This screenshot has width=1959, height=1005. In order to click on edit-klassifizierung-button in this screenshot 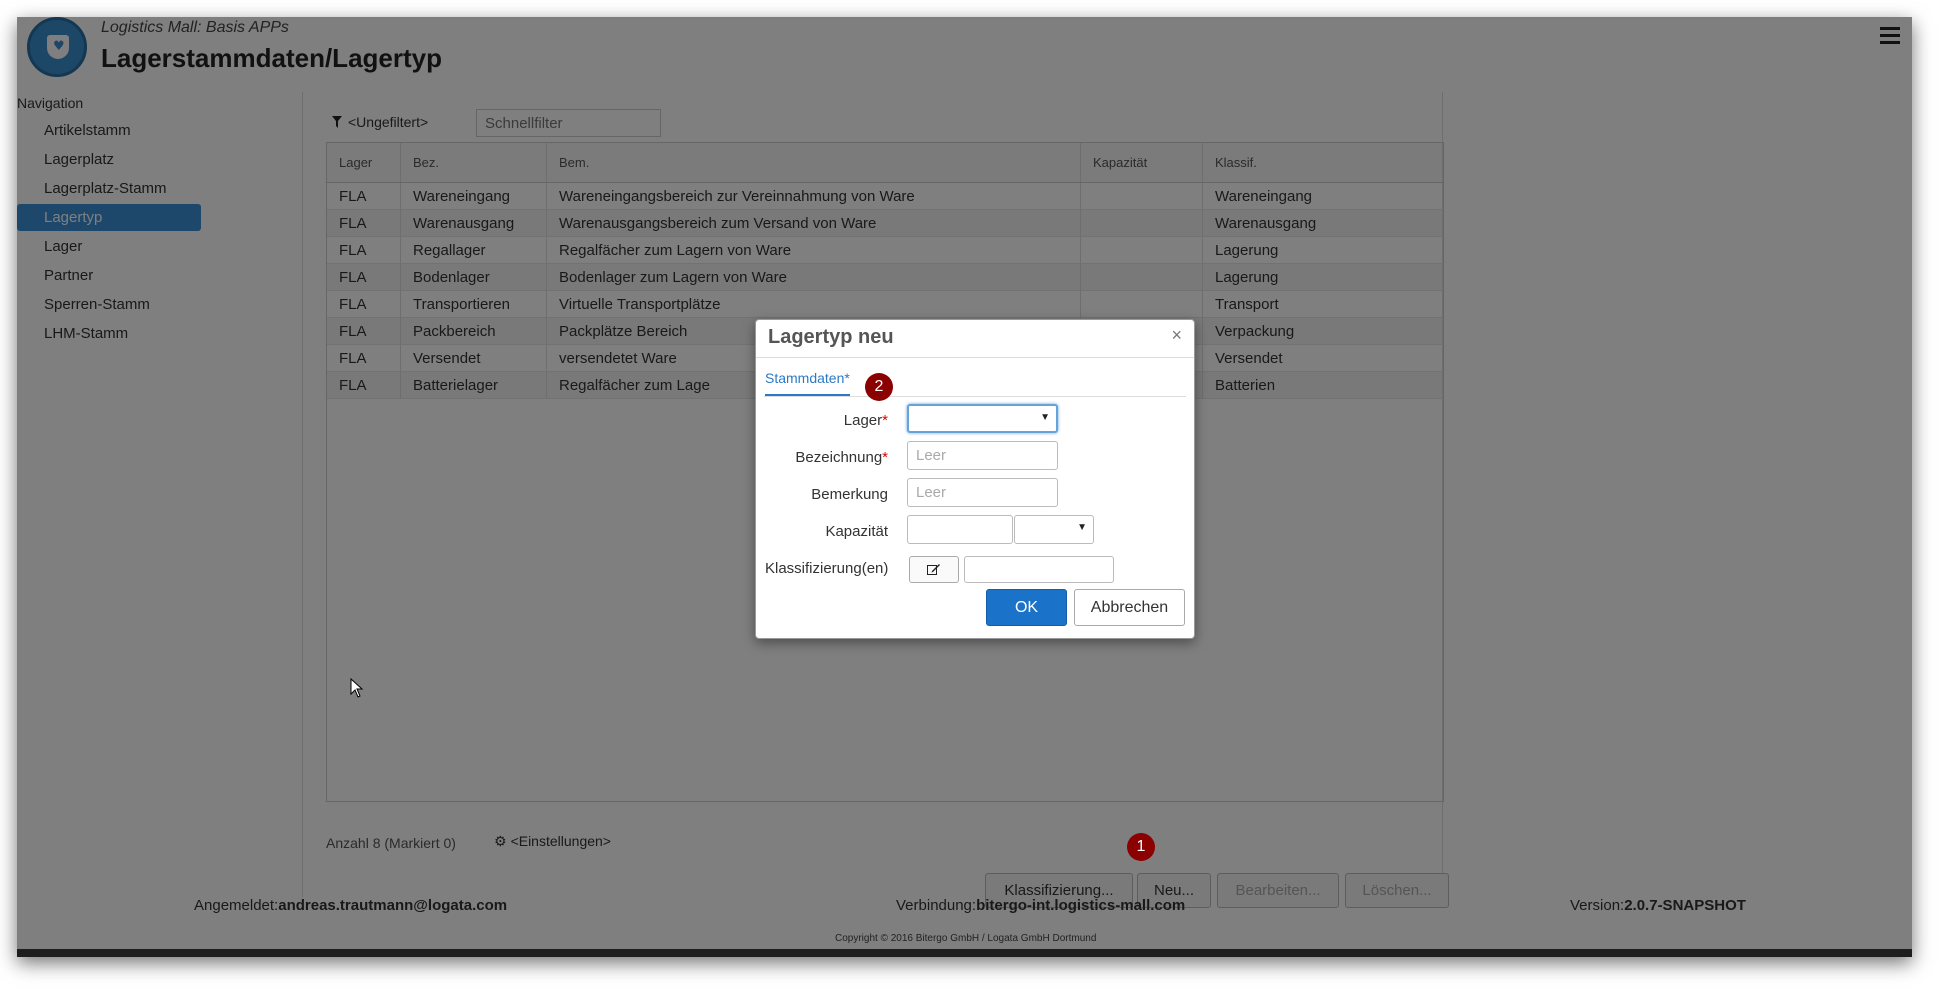, I will do `click(934, 569)`.